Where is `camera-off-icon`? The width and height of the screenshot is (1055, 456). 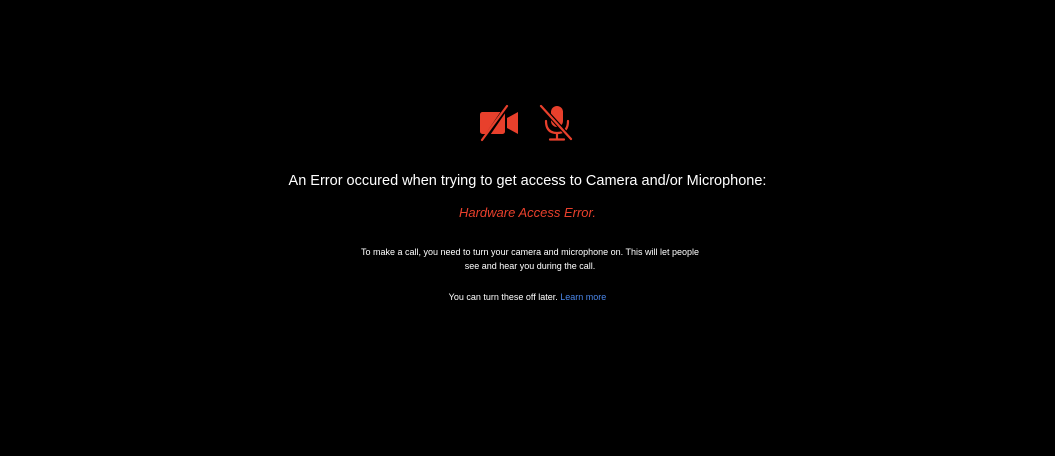
camera-off-icon is located at coordinates (499, 123).